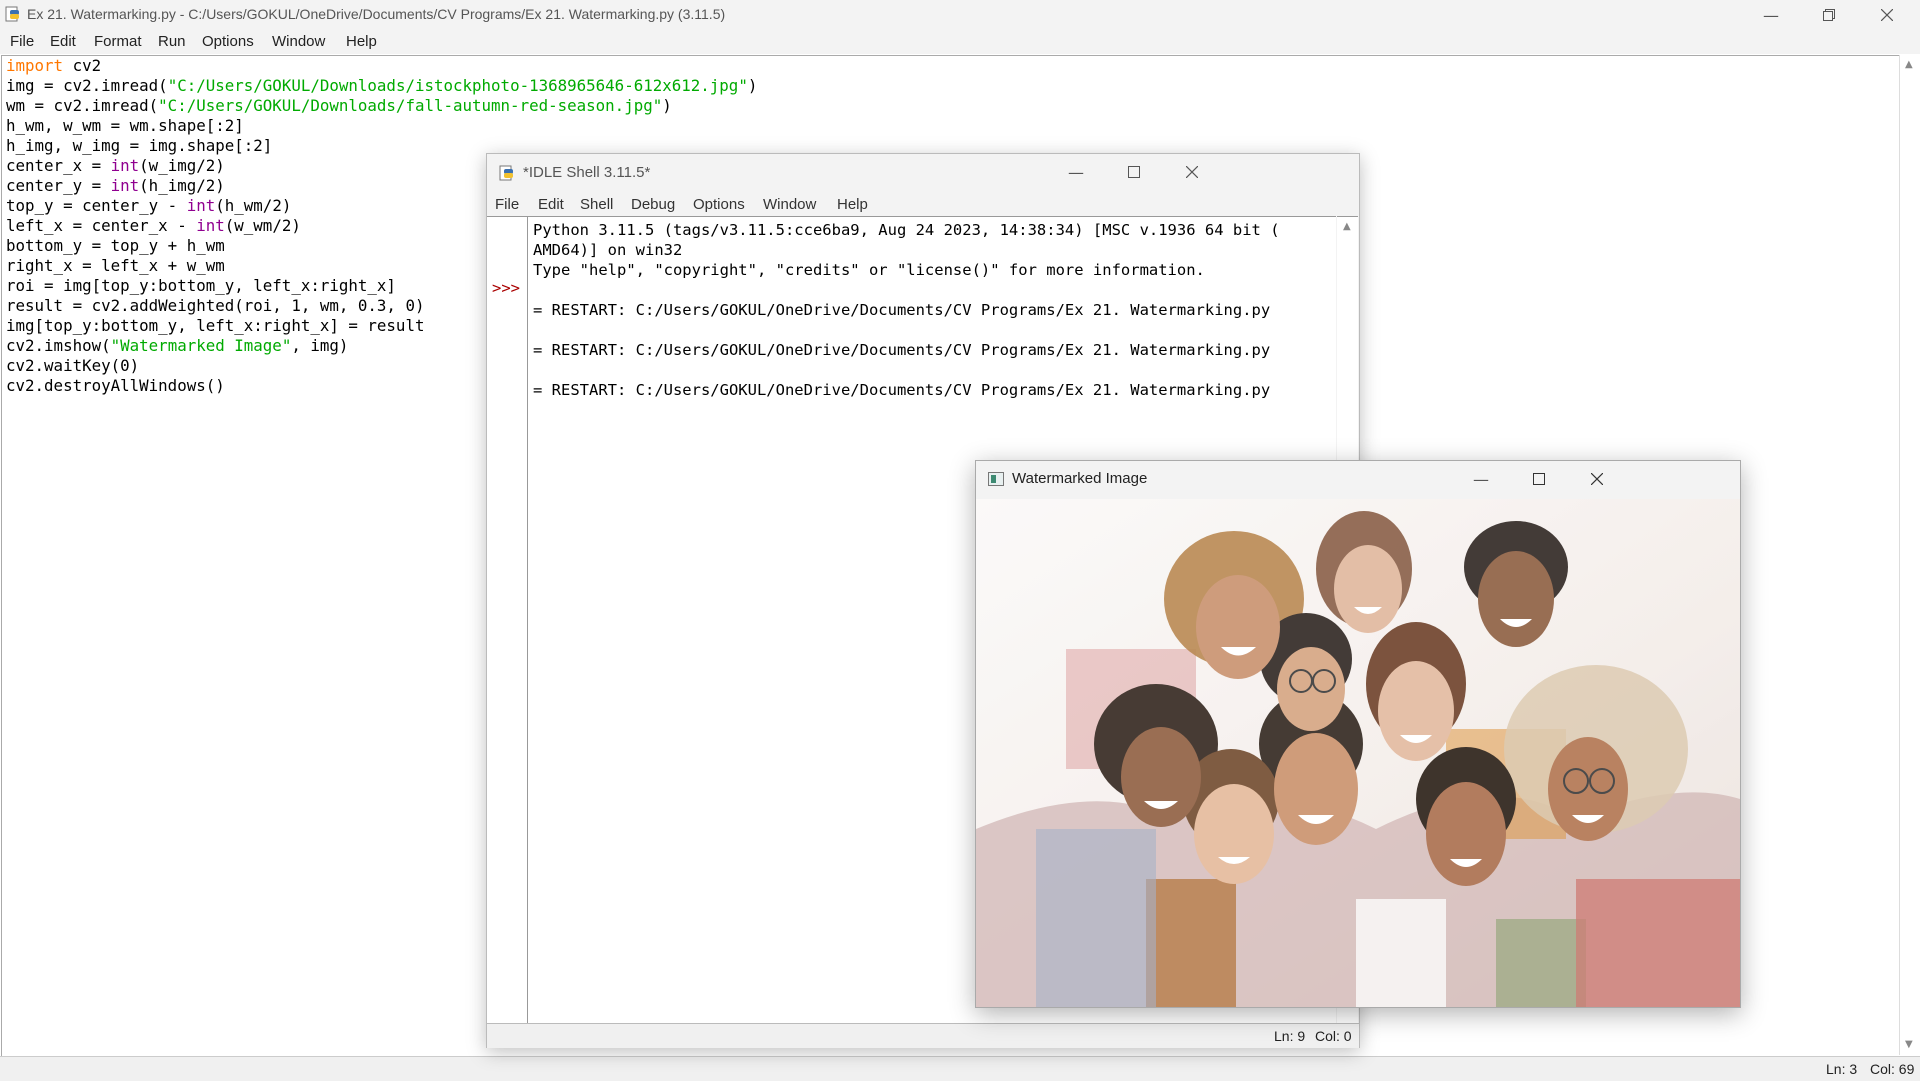 The image size is (1920, 1081). I want to click on close-button, so click(1887, 15).